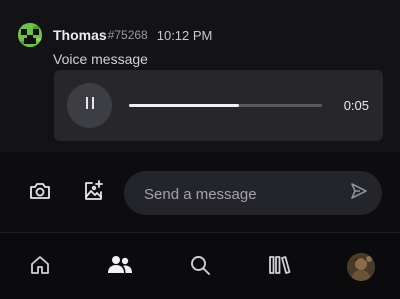 This screenshot has width=400, height=299. I want to click on nav-search, so click(200, 267).